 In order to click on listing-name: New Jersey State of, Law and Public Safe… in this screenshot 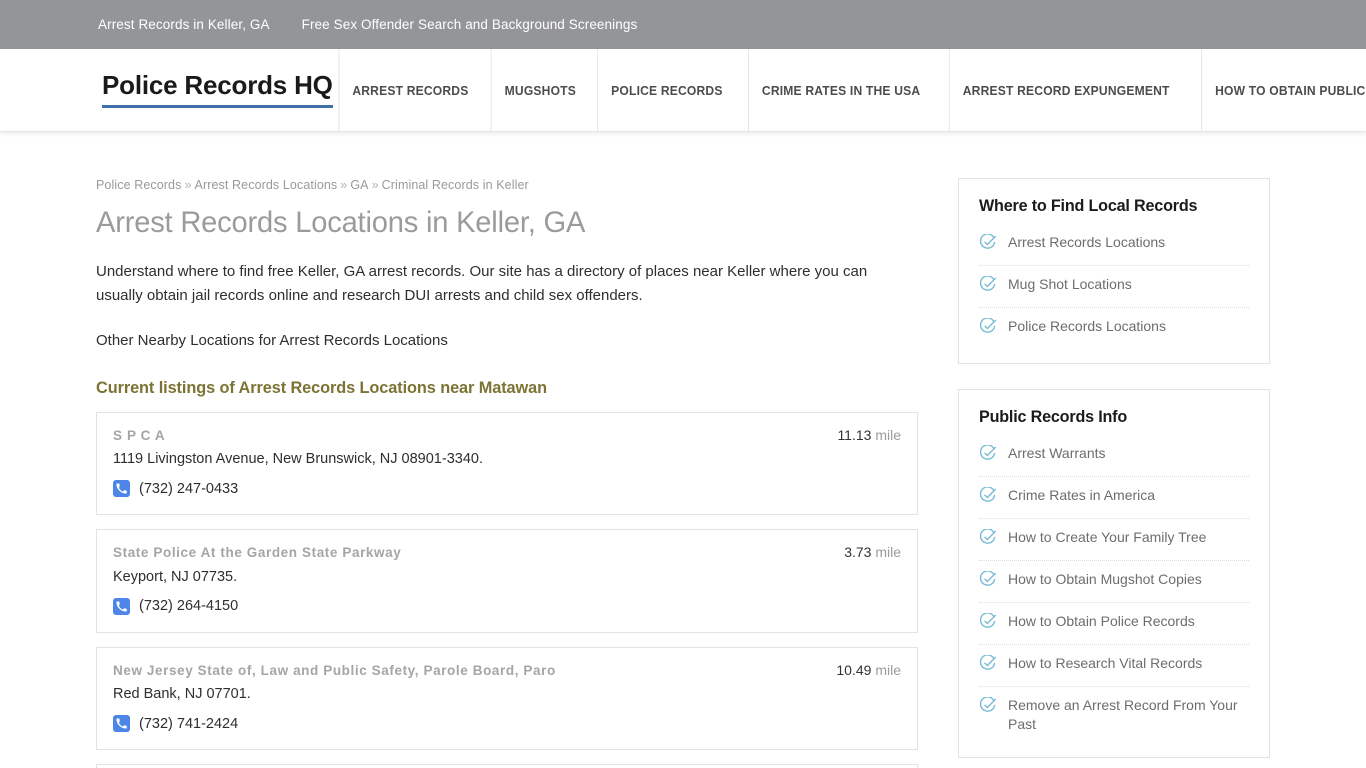, I will do `click(334, 671)`.